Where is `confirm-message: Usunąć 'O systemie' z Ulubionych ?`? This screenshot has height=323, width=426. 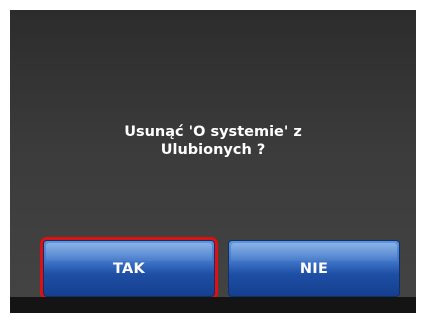
confirm-message: Usunąć 'O systemie' z Ulubionych ? is located at coordinates (213, 141).